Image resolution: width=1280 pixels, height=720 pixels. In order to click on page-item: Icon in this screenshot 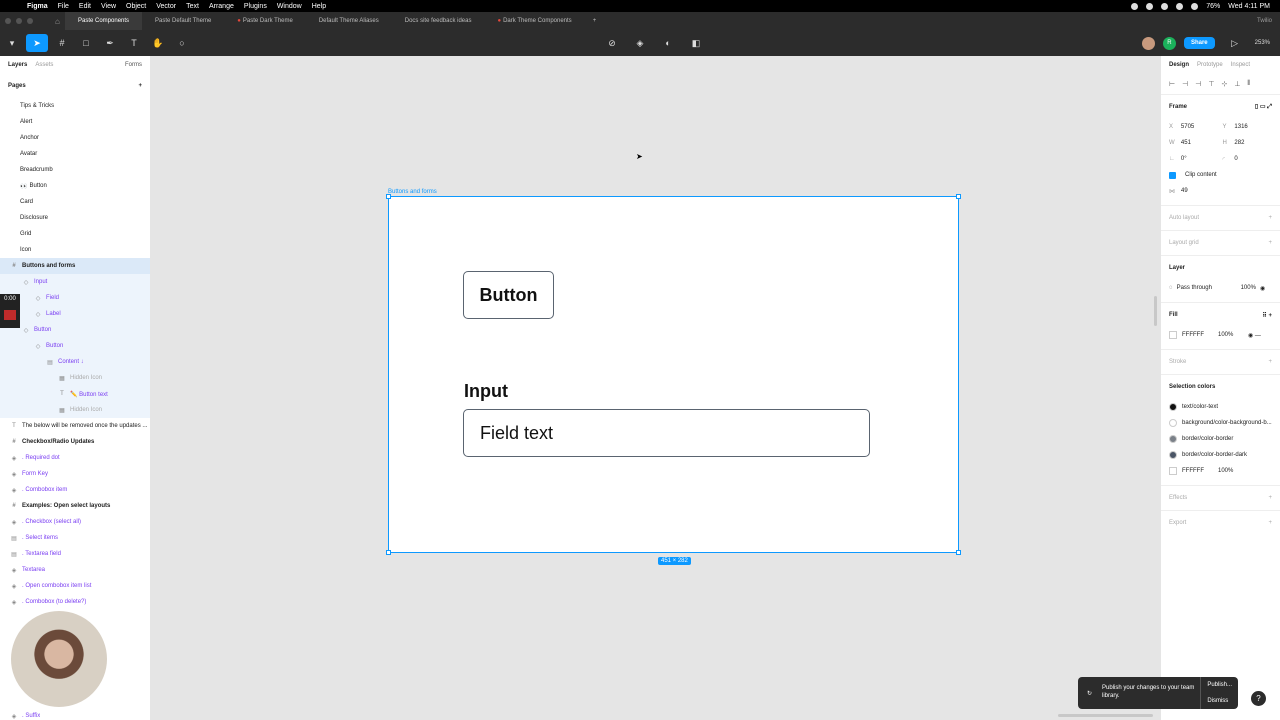, I will do `click(75, 250)`.